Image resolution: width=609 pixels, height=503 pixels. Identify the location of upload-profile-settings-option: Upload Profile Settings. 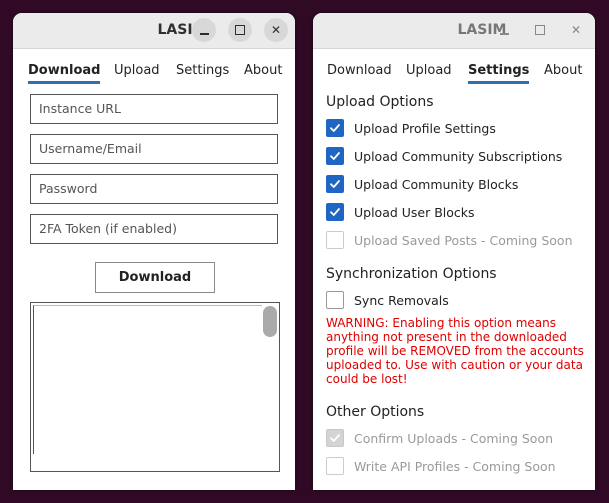
(411, 128).